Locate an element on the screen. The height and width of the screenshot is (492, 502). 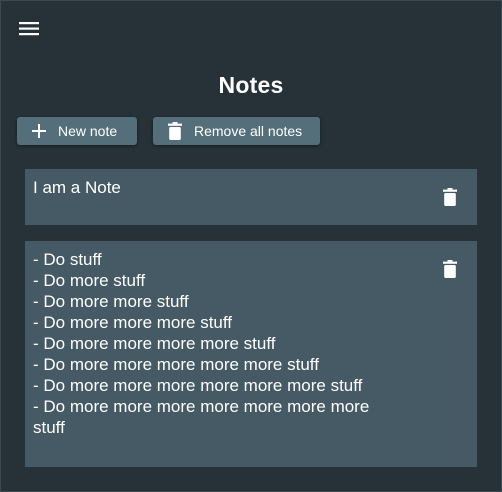
hamburger-menu-icon is located at coordinates (29, 29).